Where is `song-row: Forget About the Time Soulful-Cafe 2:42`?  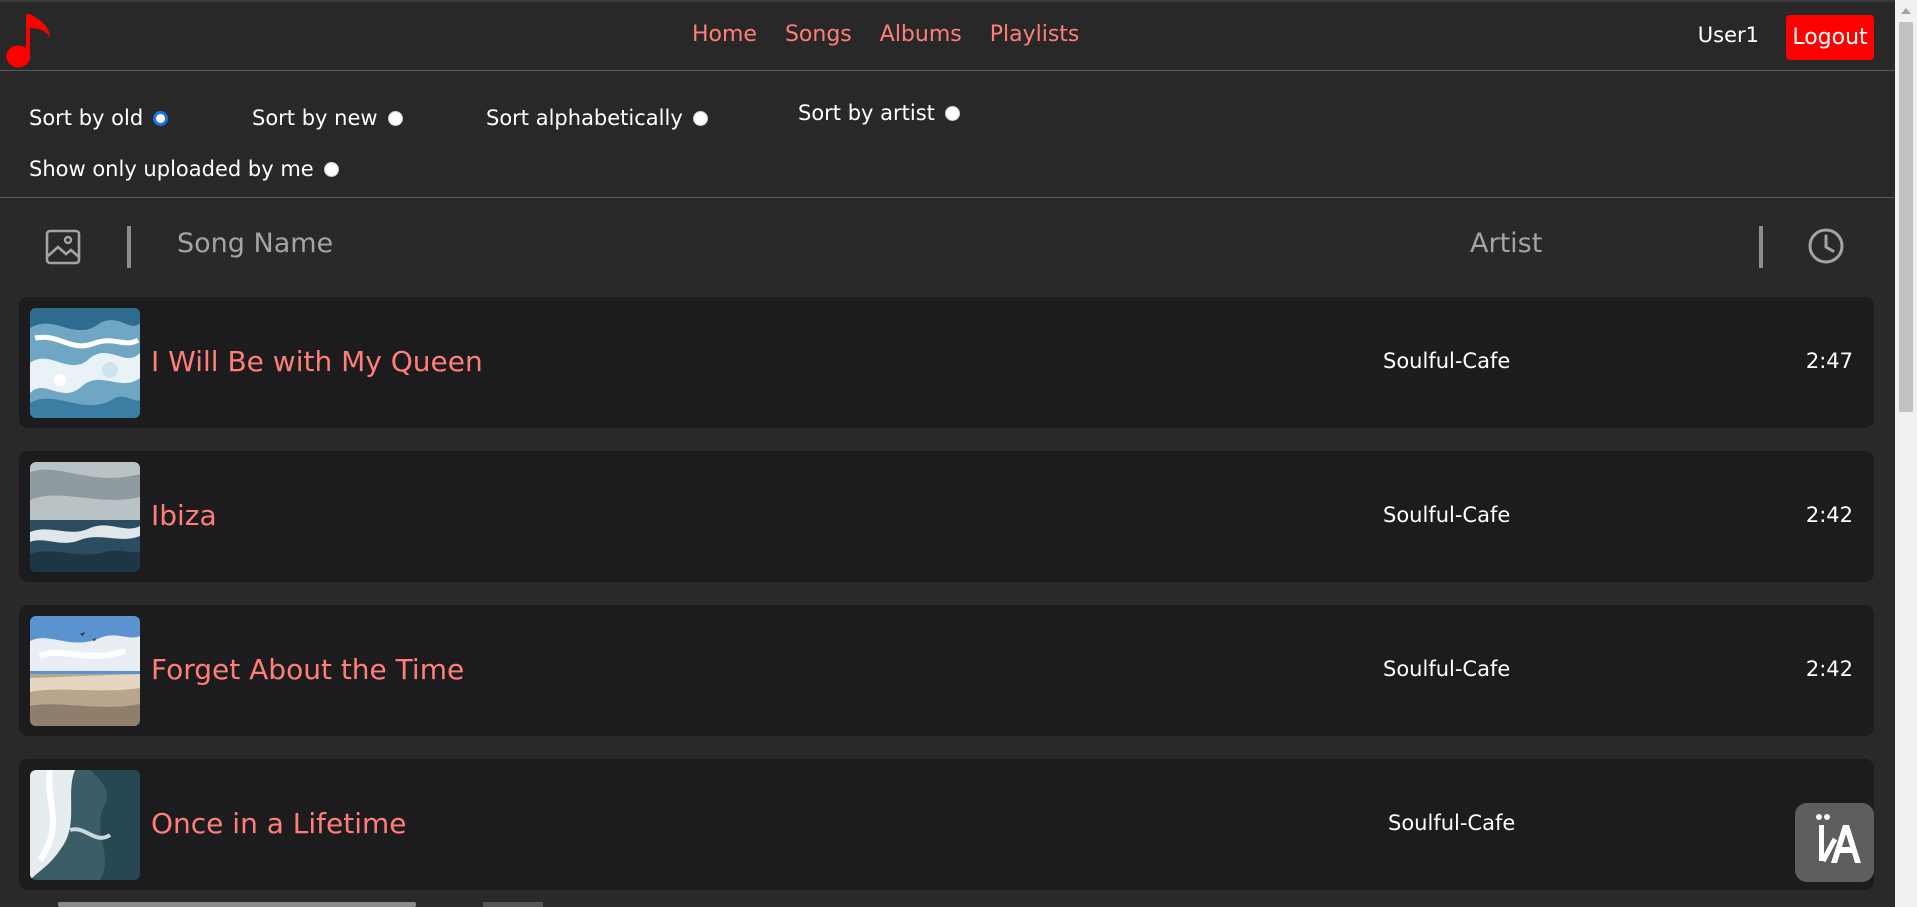 song-row: Forget About the Time Soulful-Cafe 2:42 is located at coordinates (946, 670).